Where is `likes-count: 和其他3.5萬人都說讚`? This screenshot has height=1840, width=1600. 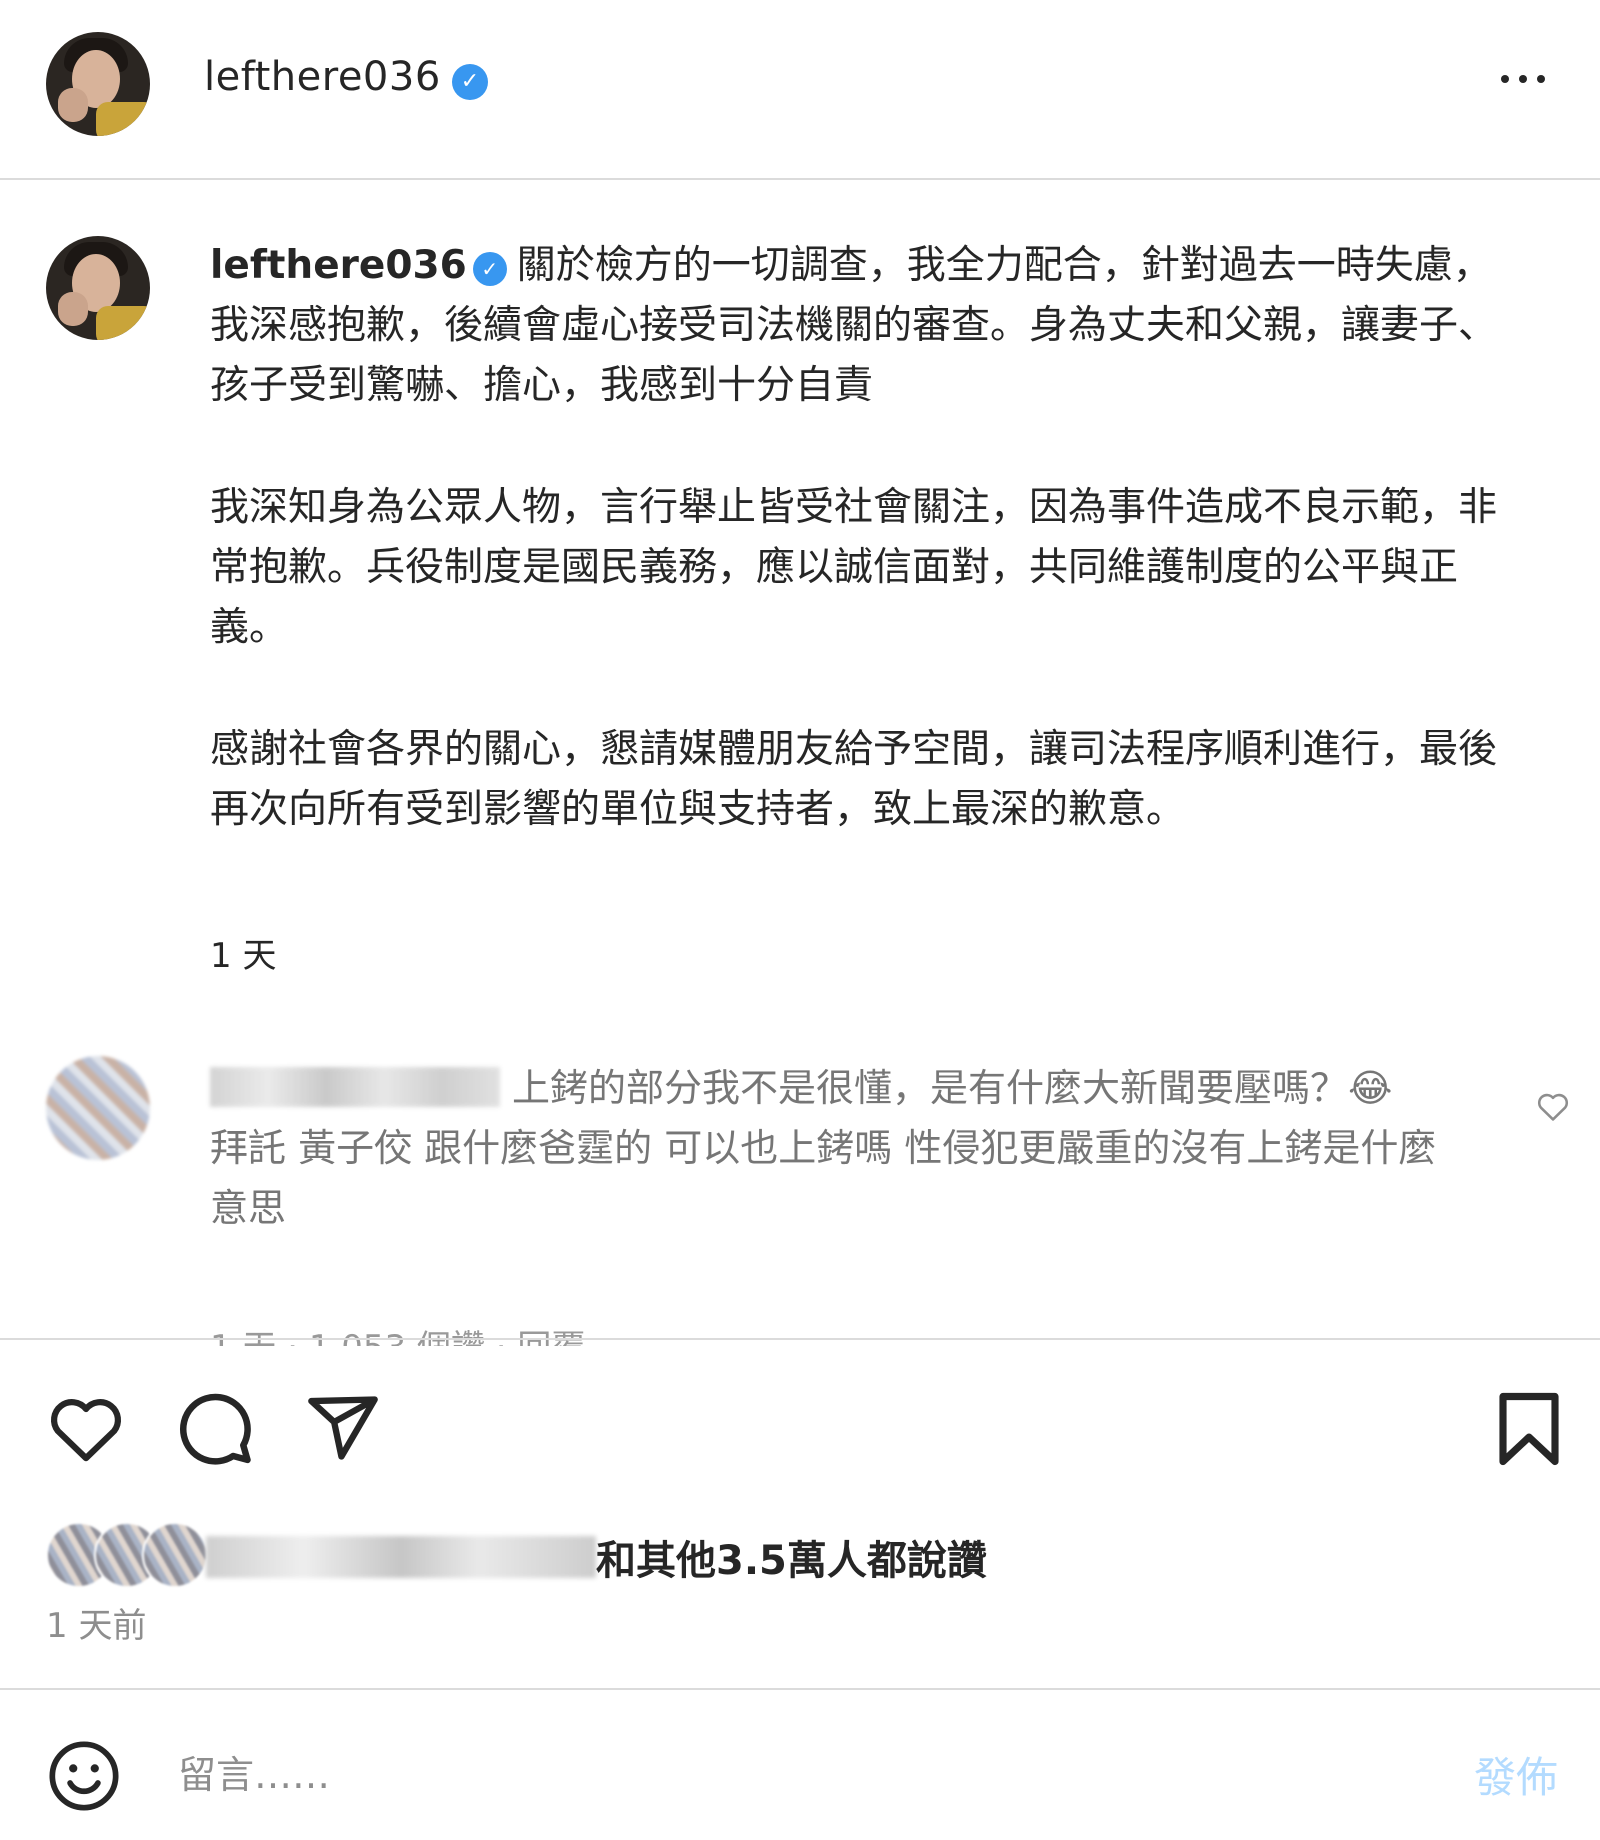 likes-count: 和其他3.5萬人都說讚 is located at coordinates (791, 1557).